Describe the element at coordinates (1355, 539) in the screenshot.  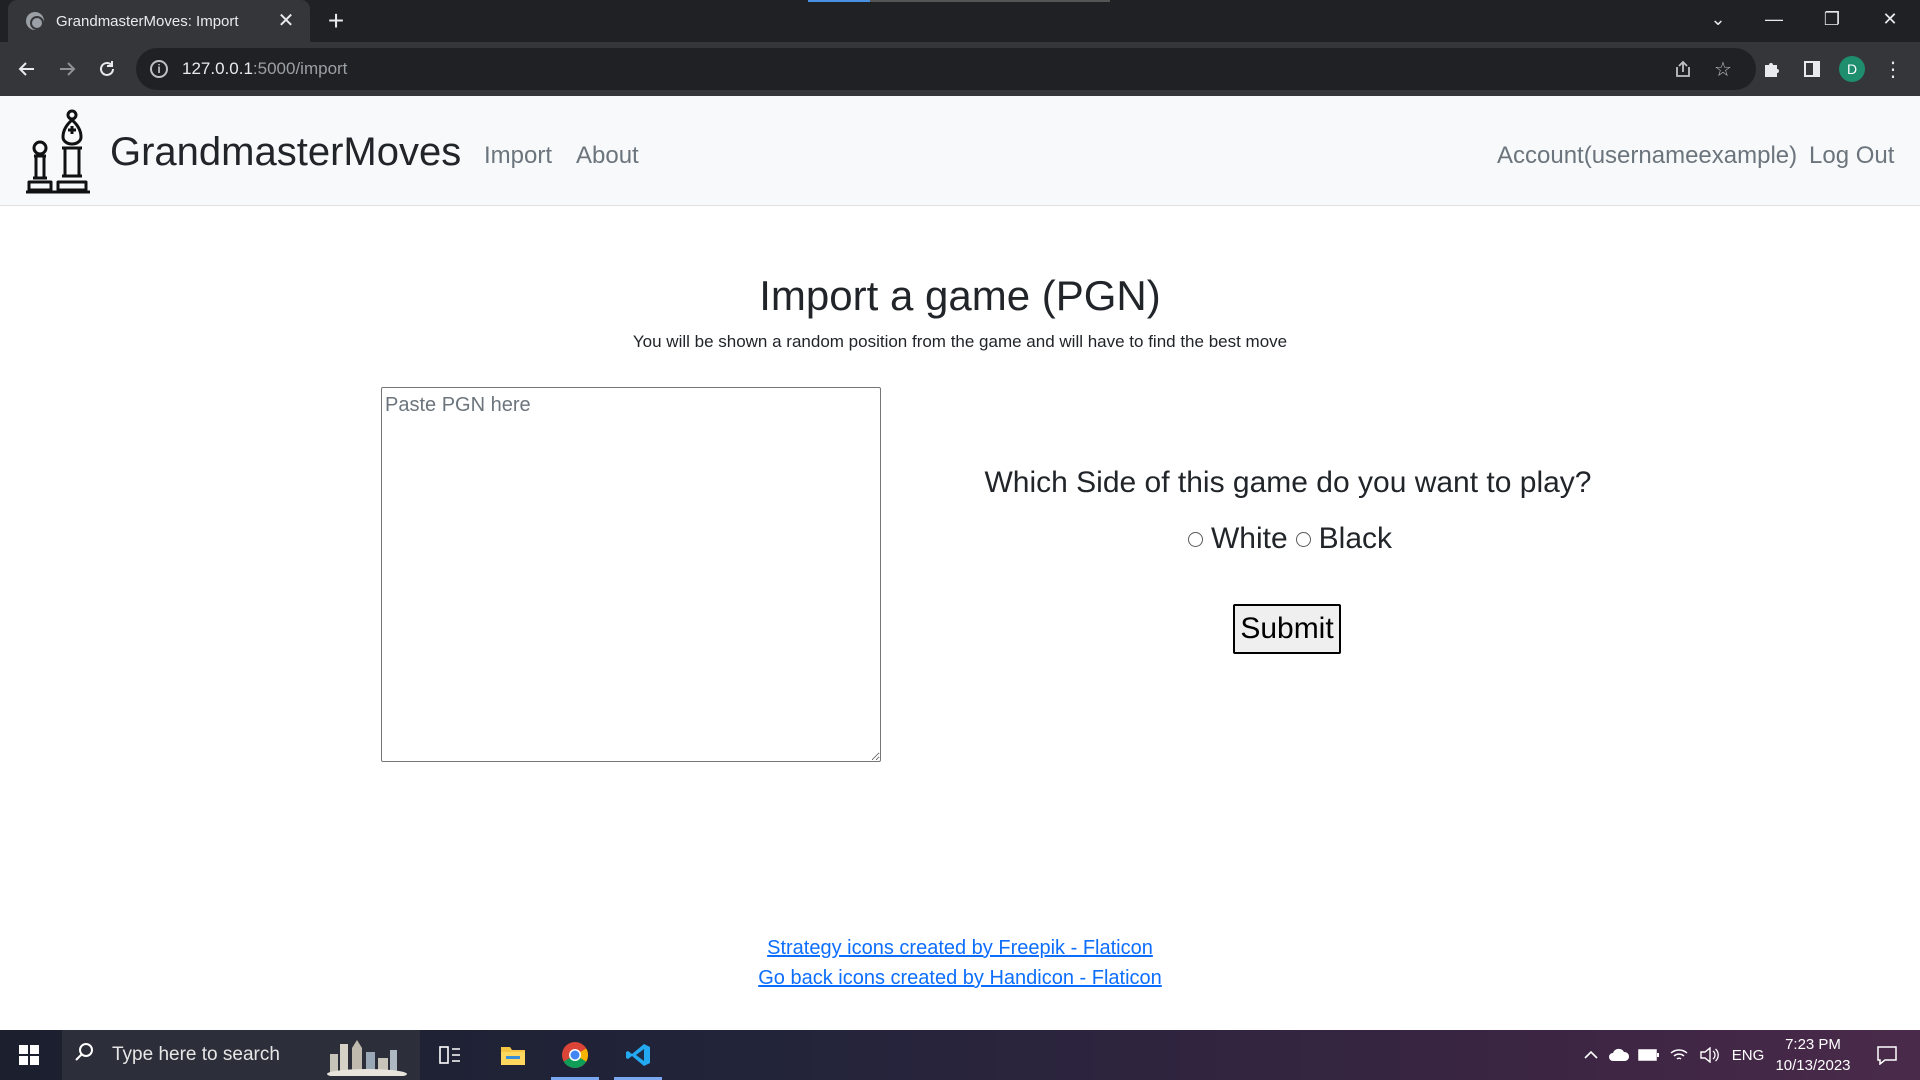
I see `radio-black-label: Black` at that location.